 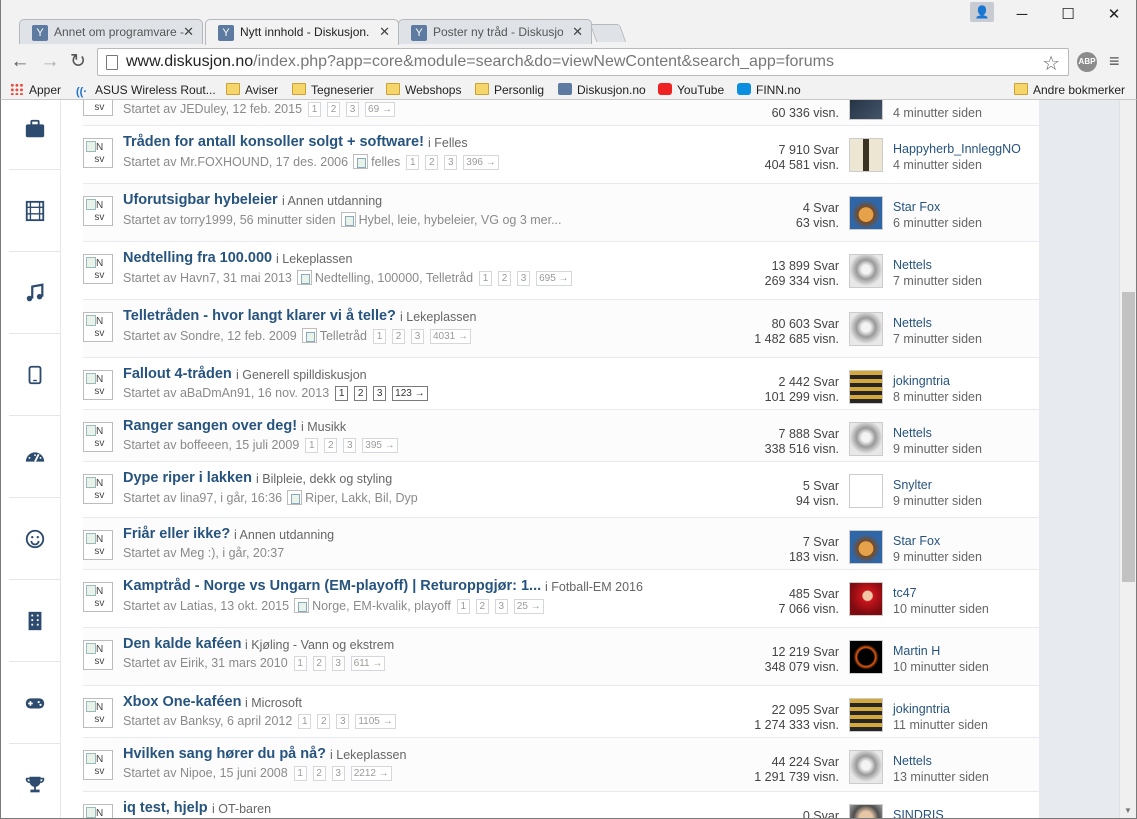 What do you see at coordinates (176, 534) in the screenshot?
I see `topic-title-link: Friår eller ikke?` at bounding box center [176, 534].